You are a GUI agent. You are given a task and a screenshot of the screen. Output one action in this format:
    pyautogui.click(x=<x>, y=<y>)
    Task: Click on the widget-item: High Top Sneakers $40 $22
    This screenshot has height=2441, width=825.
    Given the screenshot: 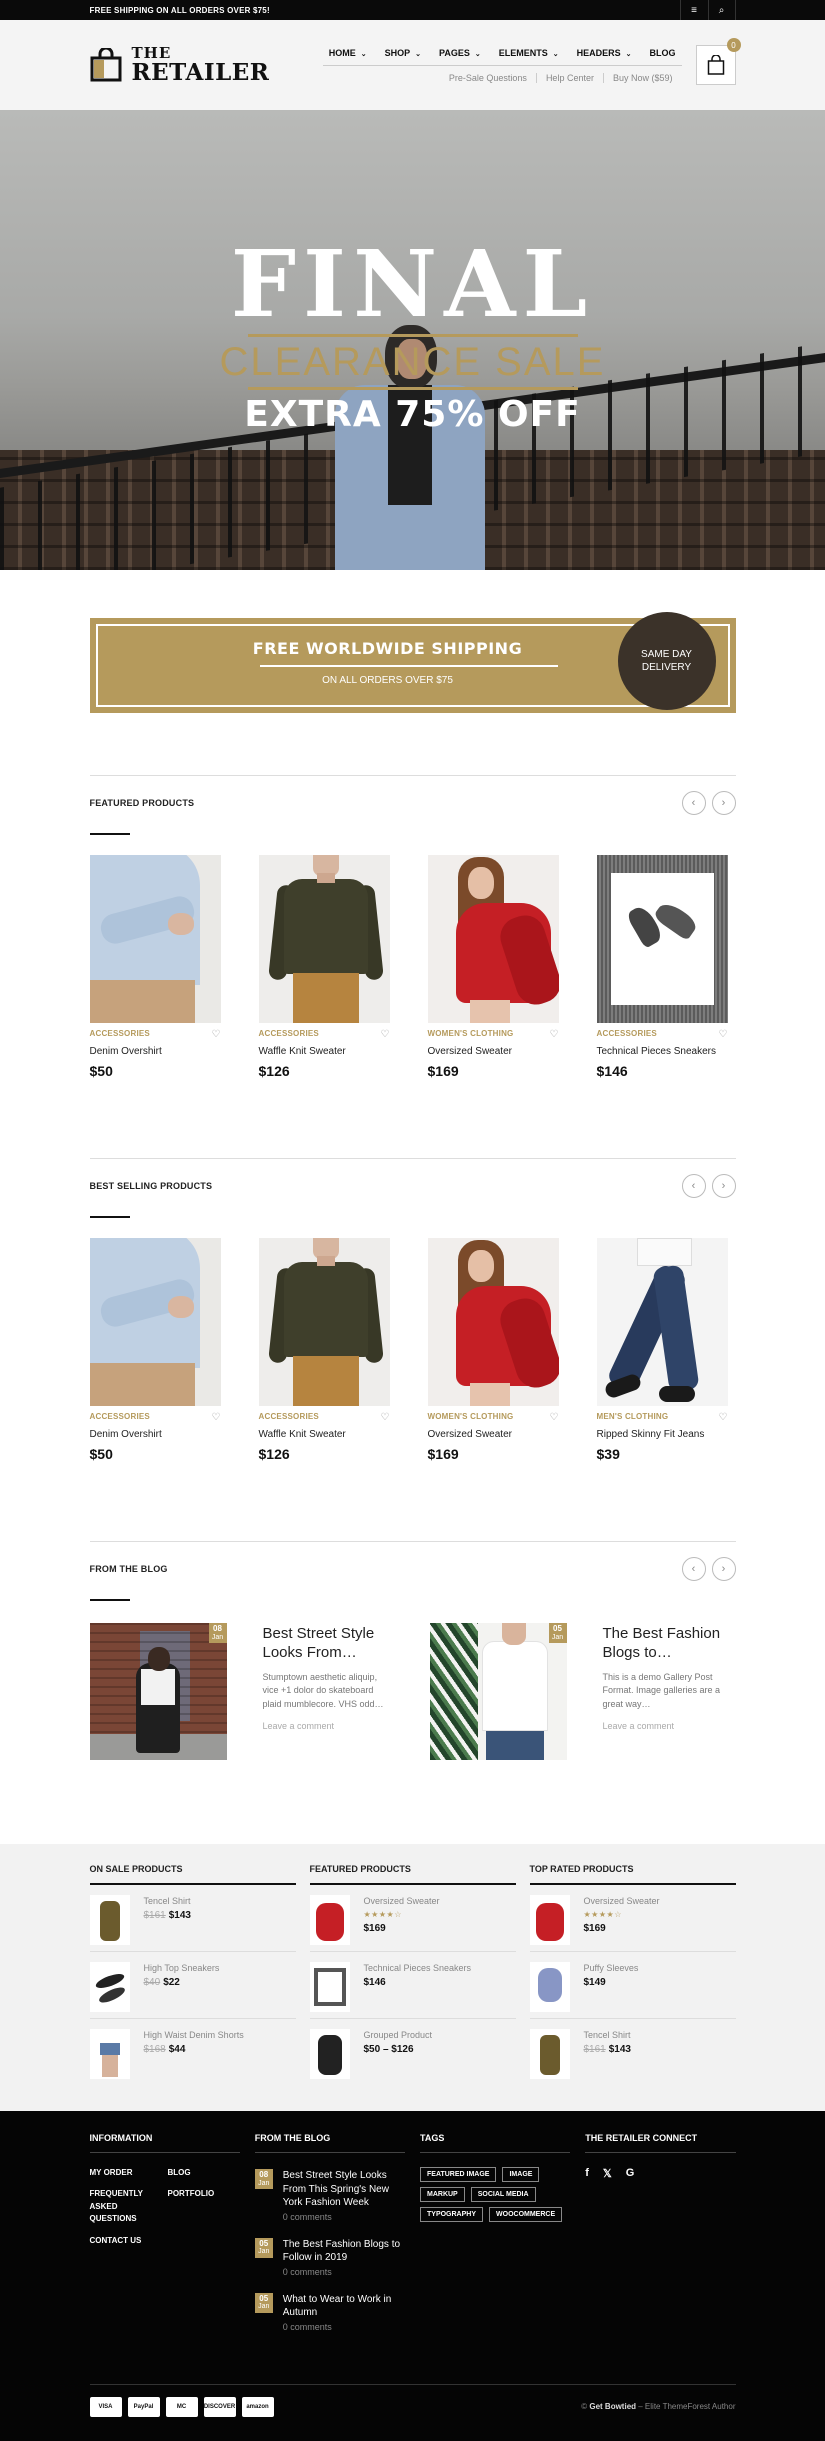 What is the action you would take?
    pyautogui.click(x=192, y=1985)
    